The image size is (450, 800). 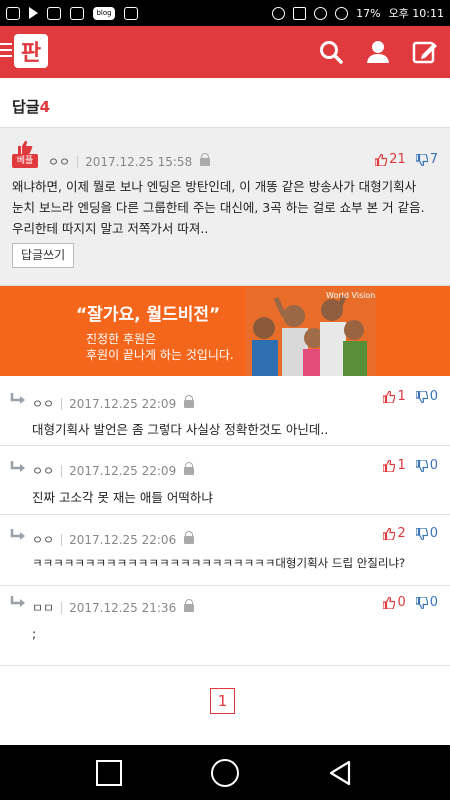 I want to click on vote-box: 21 7, so click(x=406, y=159).